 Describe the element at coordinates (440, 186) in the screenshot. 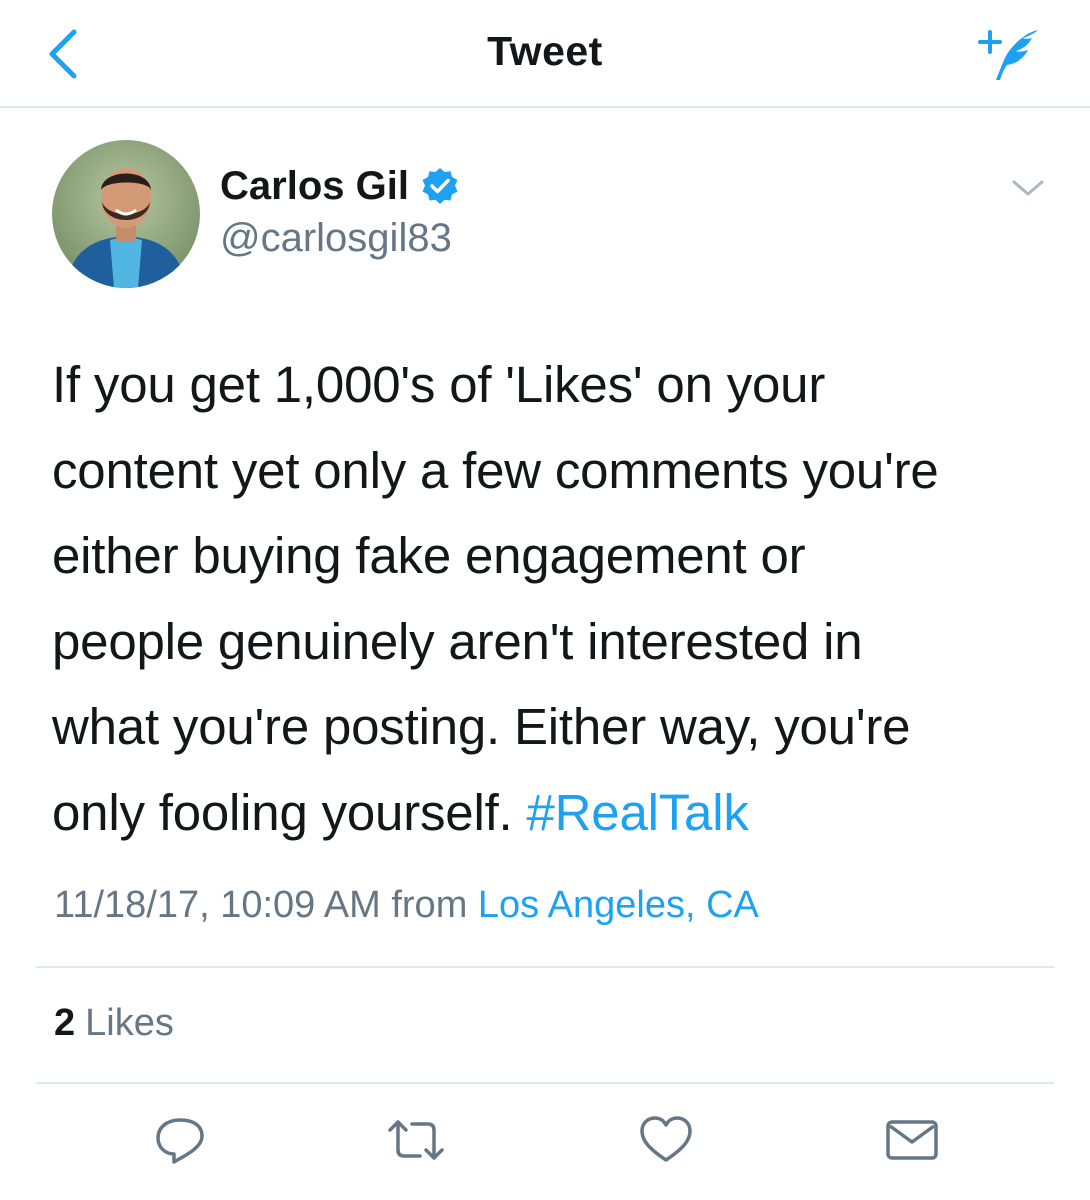

I see `verified-badge-icon` at that location.